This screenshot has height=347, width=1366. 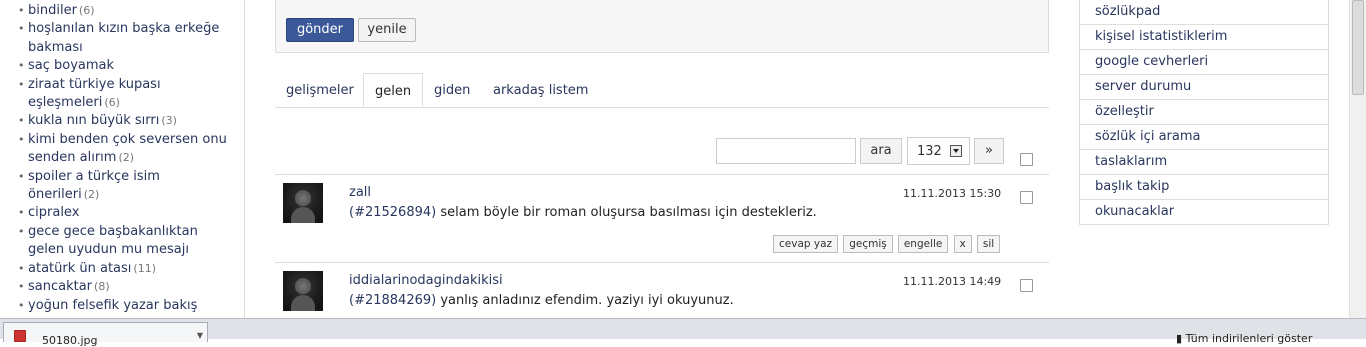 I want to click on menu-item-okunacaklar: okunacaklar, so click(x=1204, y=211).